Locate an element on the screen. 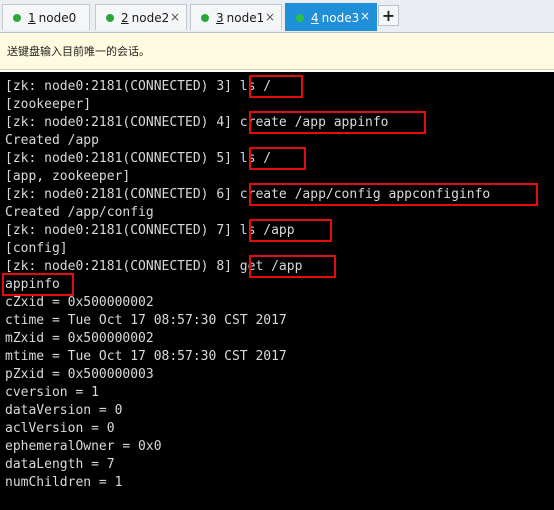 This screenshot has width=554, height=510. terminal-line: ctime = Tue Oct 17 08:57:30 CST 2017 is located at coordinates (146, 320).